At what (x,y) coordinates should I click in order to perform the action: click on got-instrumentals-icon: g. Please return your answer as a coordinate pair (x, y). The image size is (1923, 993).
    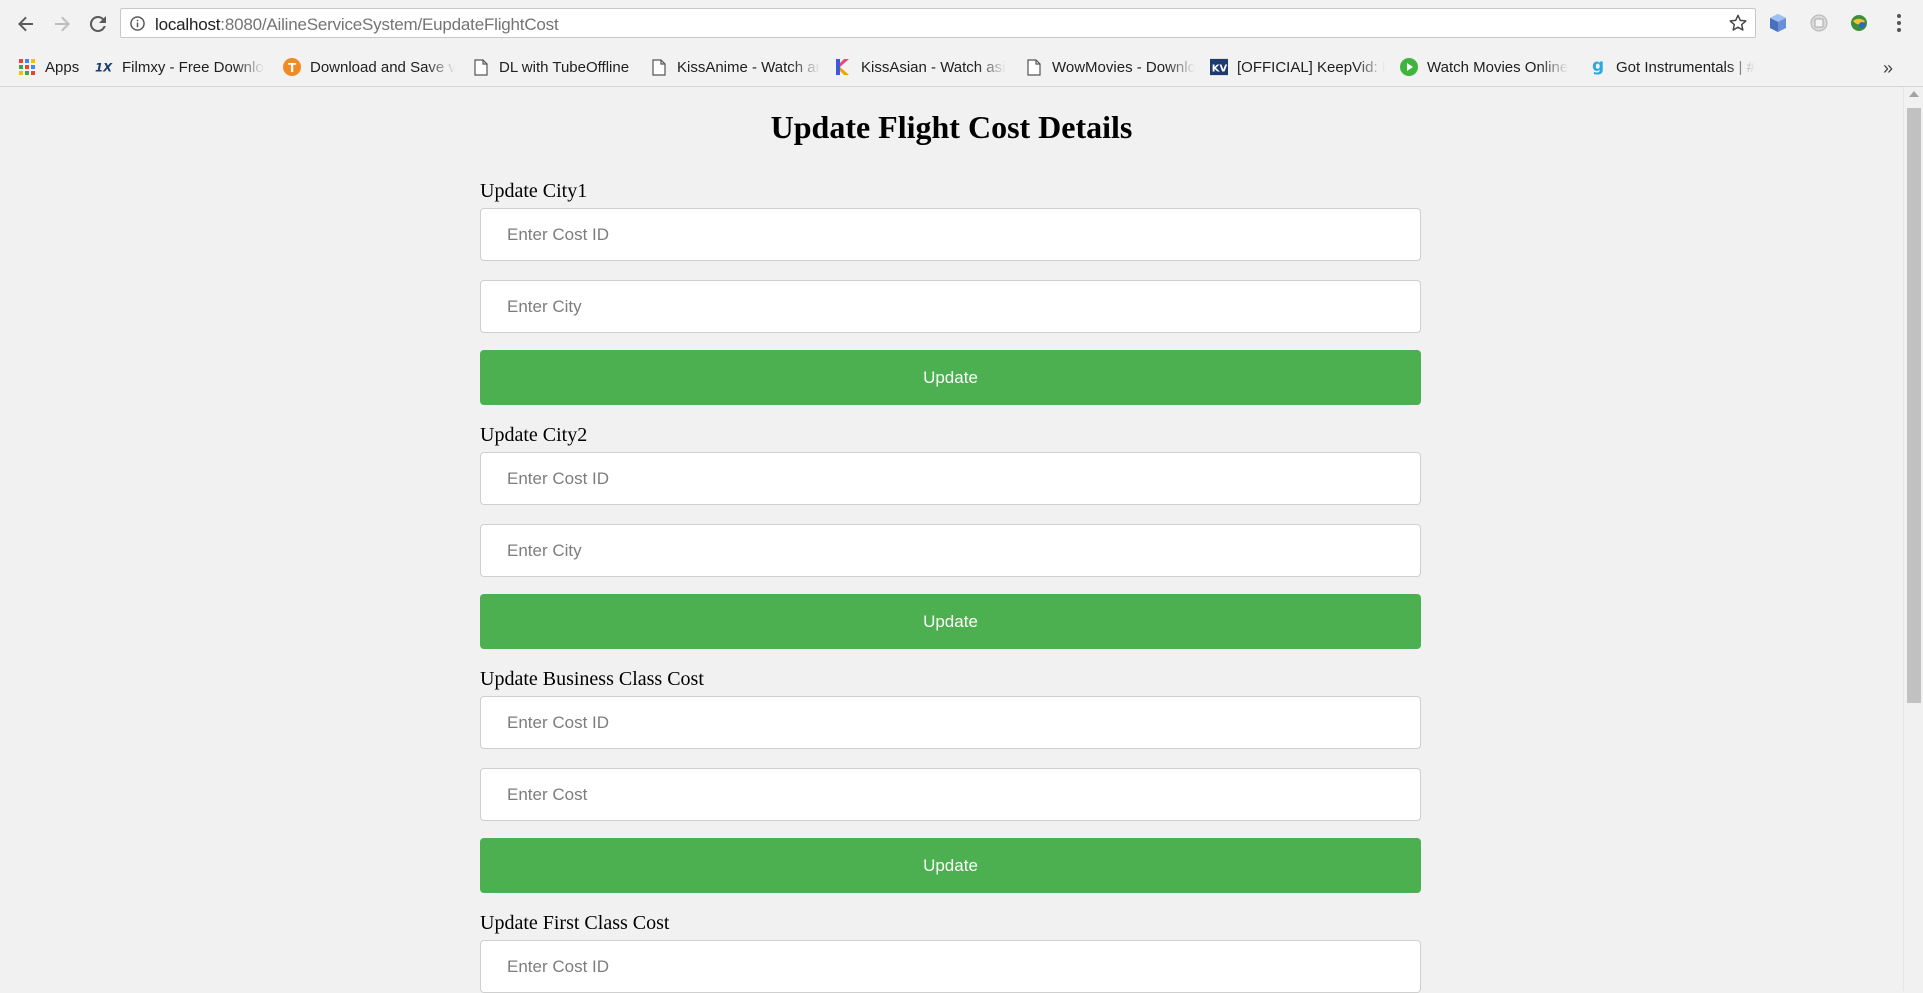
    Looking at the image, I should click on (1598, 67).